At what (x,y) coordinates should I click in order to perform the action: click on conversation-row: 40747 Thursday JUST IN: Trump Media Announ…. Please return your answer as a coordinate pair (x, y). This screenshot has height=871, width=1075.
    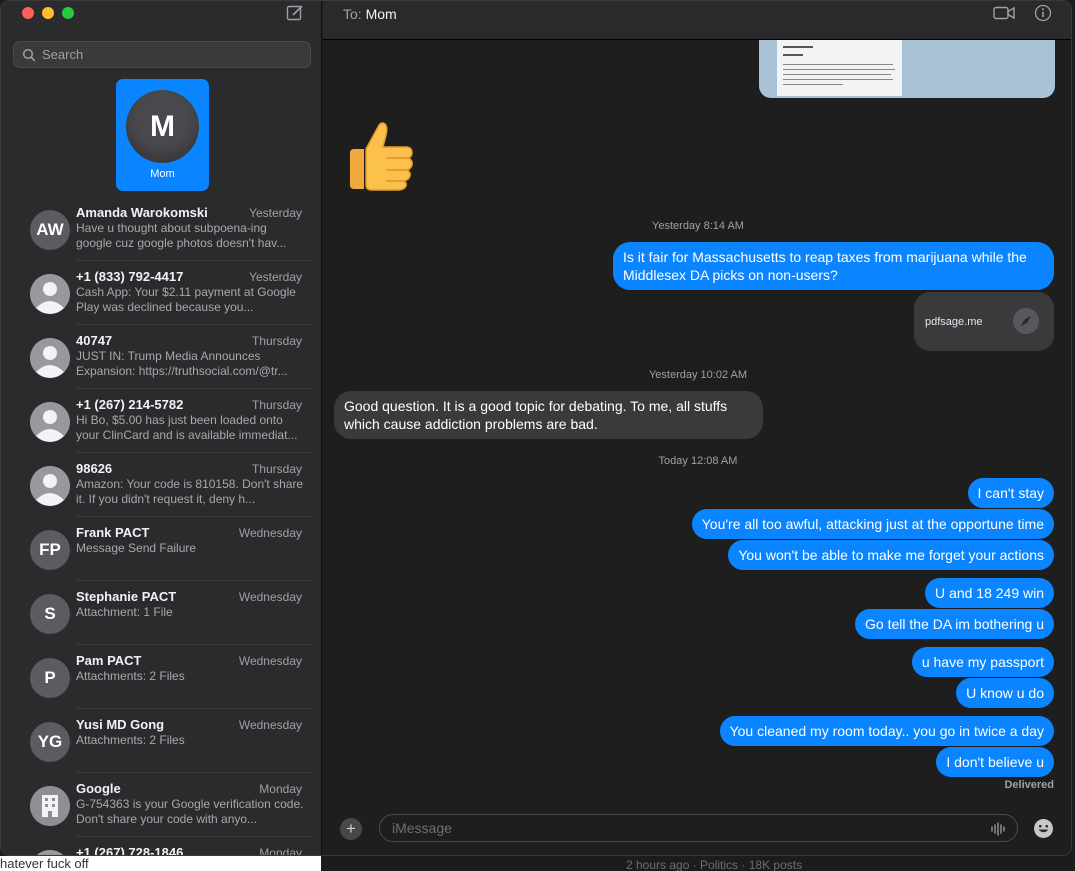
    Looking at the image, I should click on (161, 357).